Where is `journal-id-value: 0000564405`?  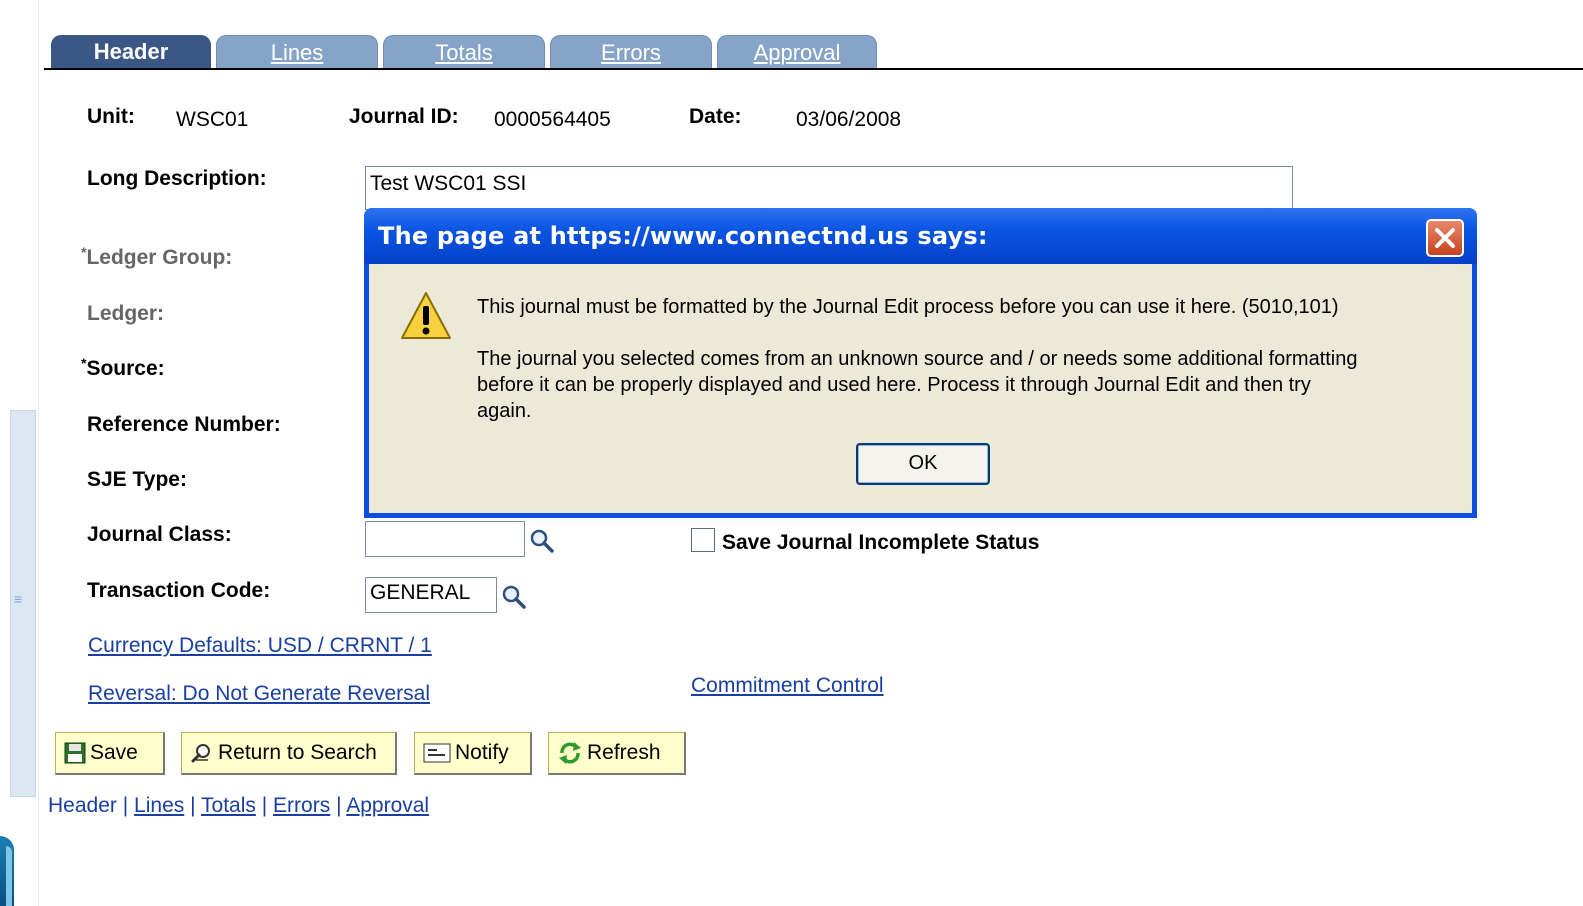
journal-id-value: 0000564405 is located at coordinates (552, 119).